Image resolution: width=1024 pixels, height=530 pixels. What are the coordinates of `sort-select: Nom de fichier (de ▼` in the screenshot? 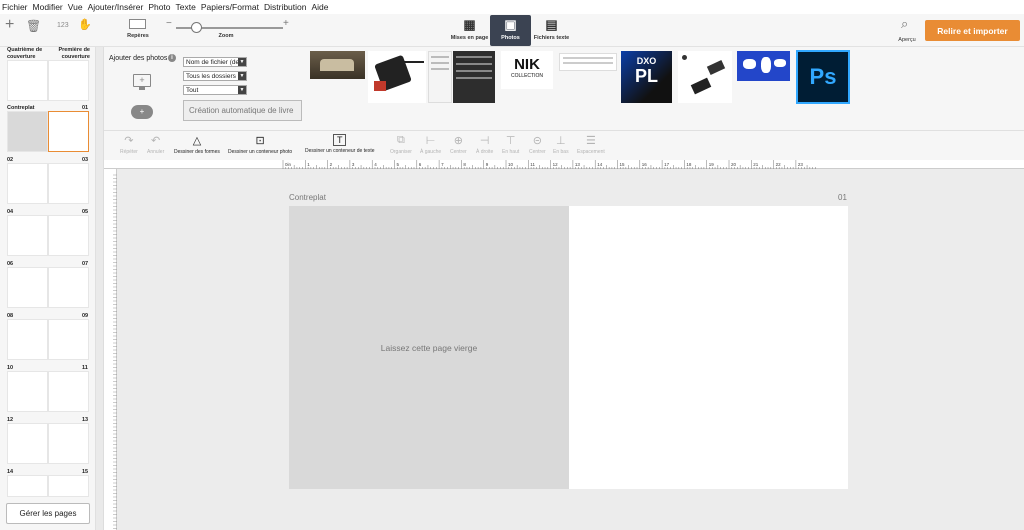 It's located at (215, 62).